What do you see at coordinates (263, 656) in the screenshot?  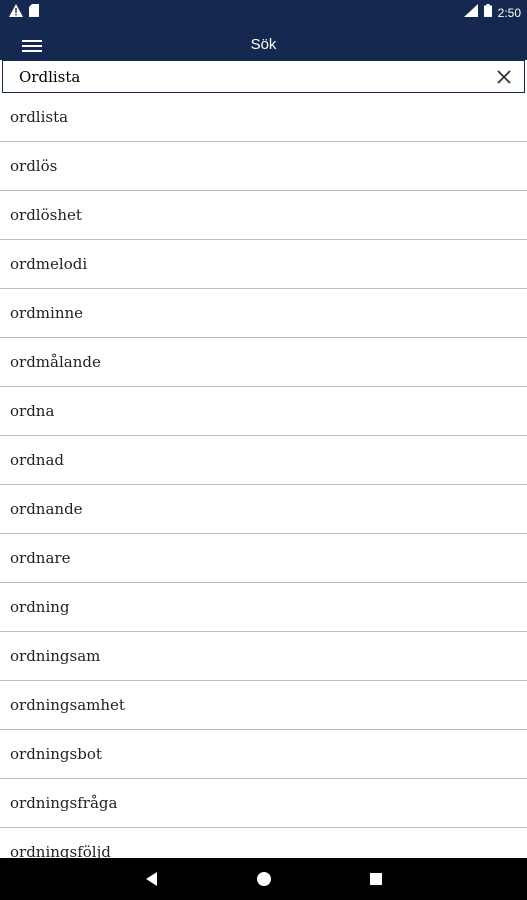 I see `list-item: ordningsam` at bounding box center [263, 656].